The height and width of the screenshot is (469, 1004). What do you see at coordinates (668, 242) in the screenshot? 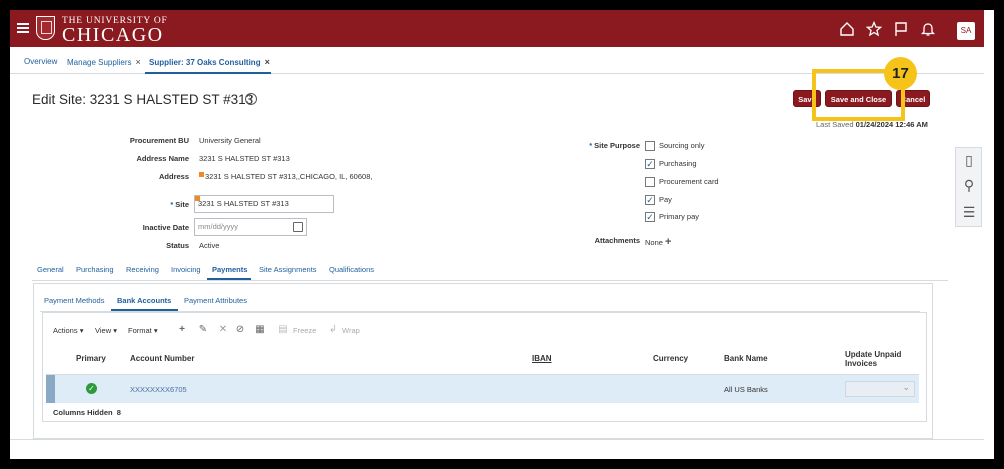
I see `add-attachment-icon: +` at bounding box center [668, 242].